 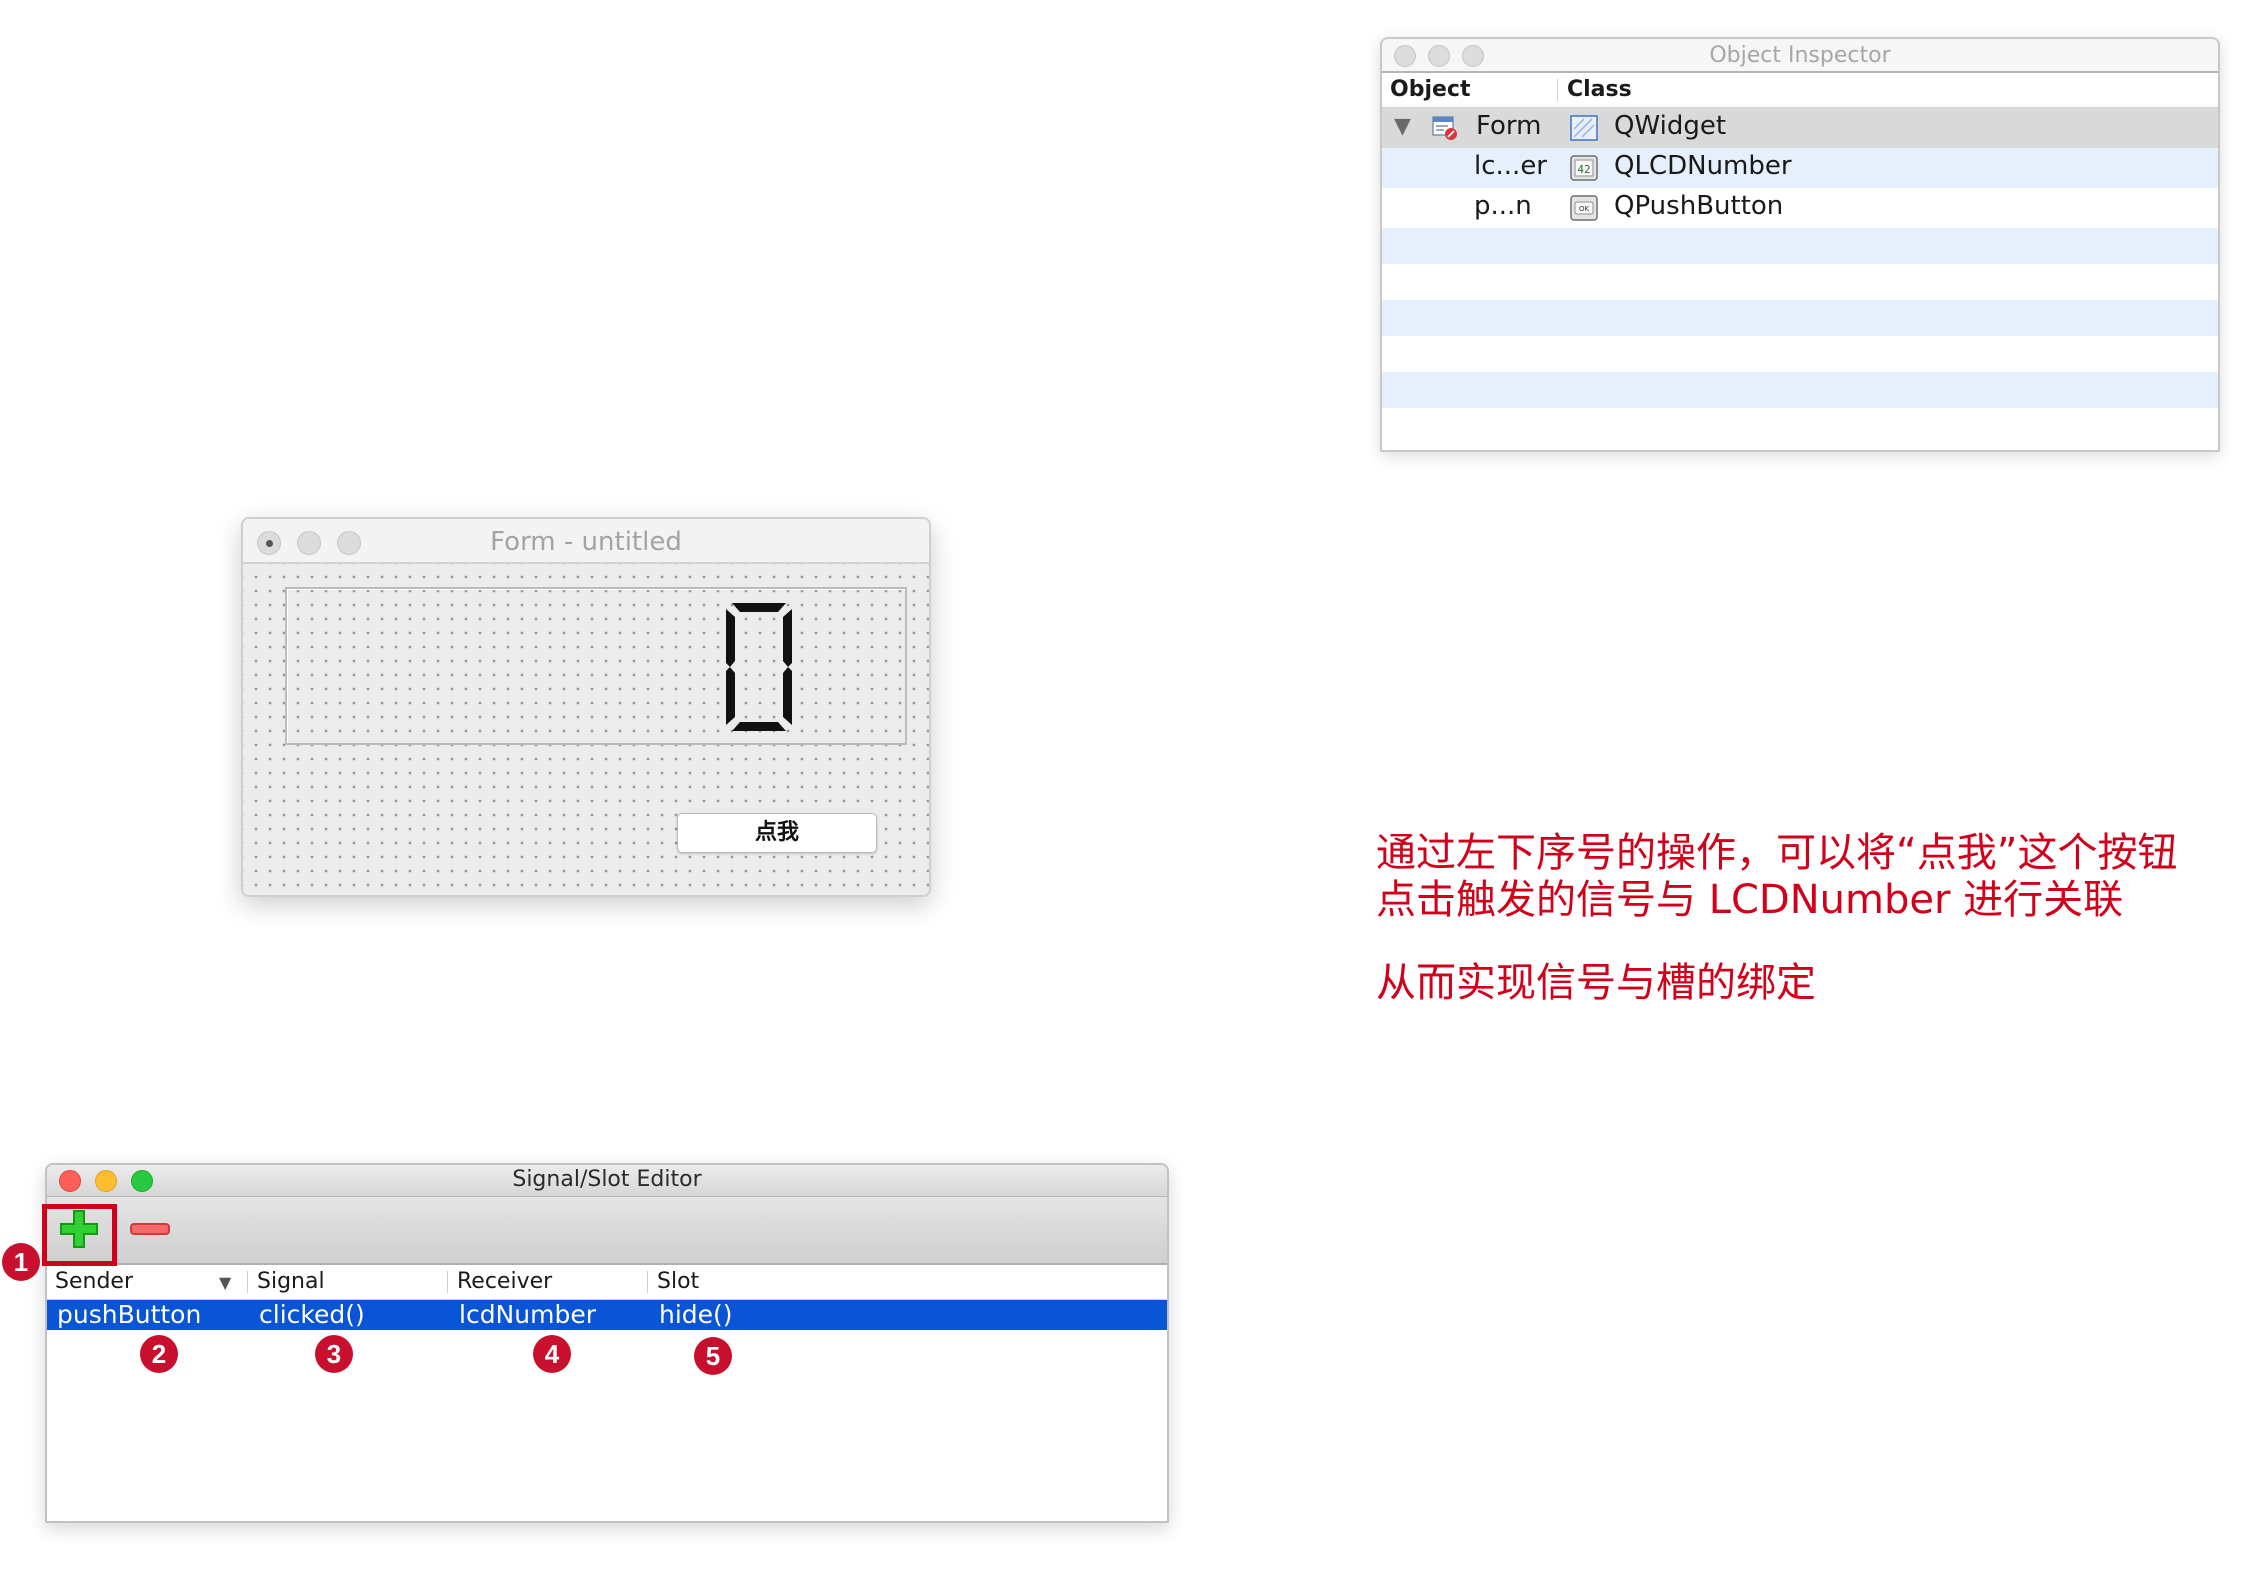 I want to click on tree-row-form: ▼ Form QWidget, so click(x=1800, y=128).